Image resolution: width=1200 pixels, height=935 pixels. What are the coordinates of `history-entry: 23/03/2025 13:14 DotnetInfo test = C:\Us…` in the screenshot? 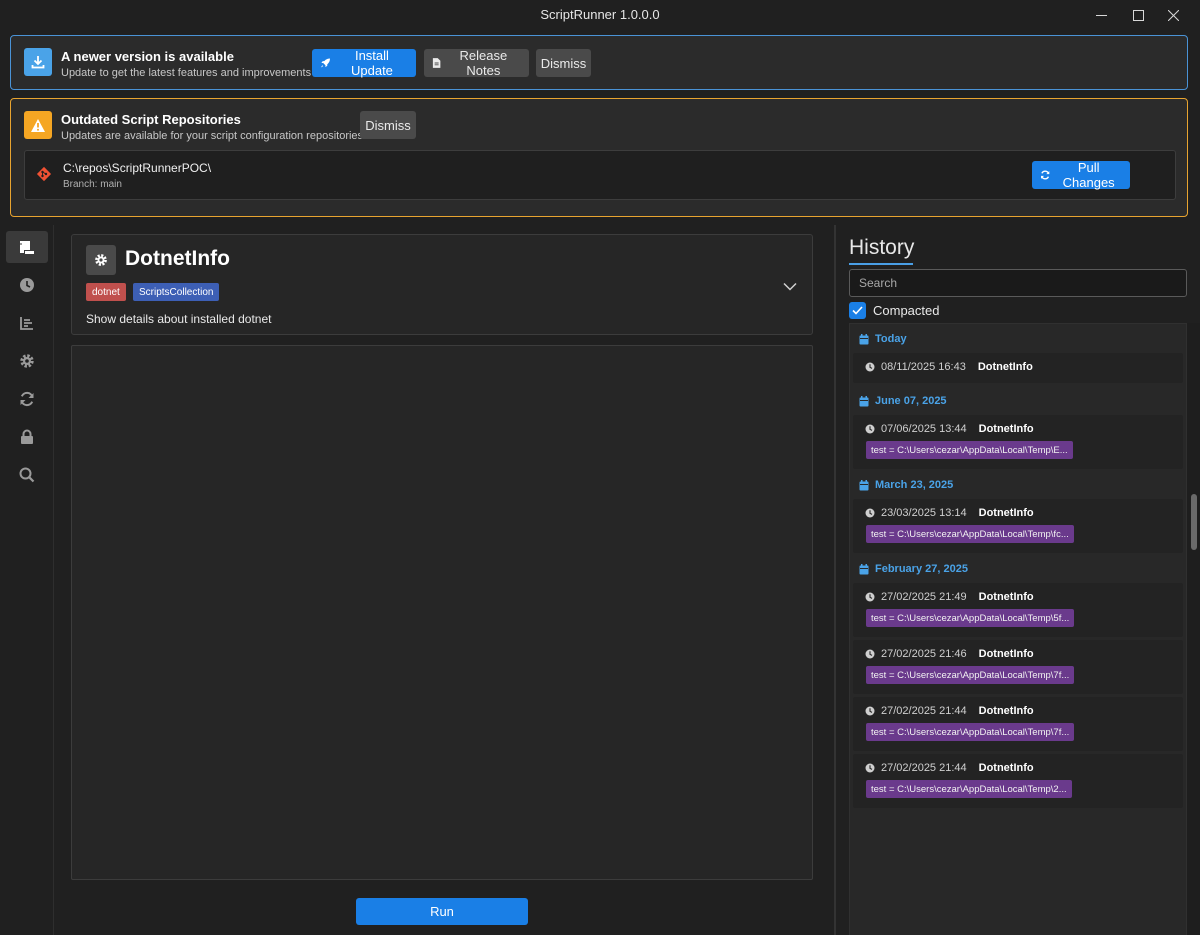 It's located at (1018, 526).